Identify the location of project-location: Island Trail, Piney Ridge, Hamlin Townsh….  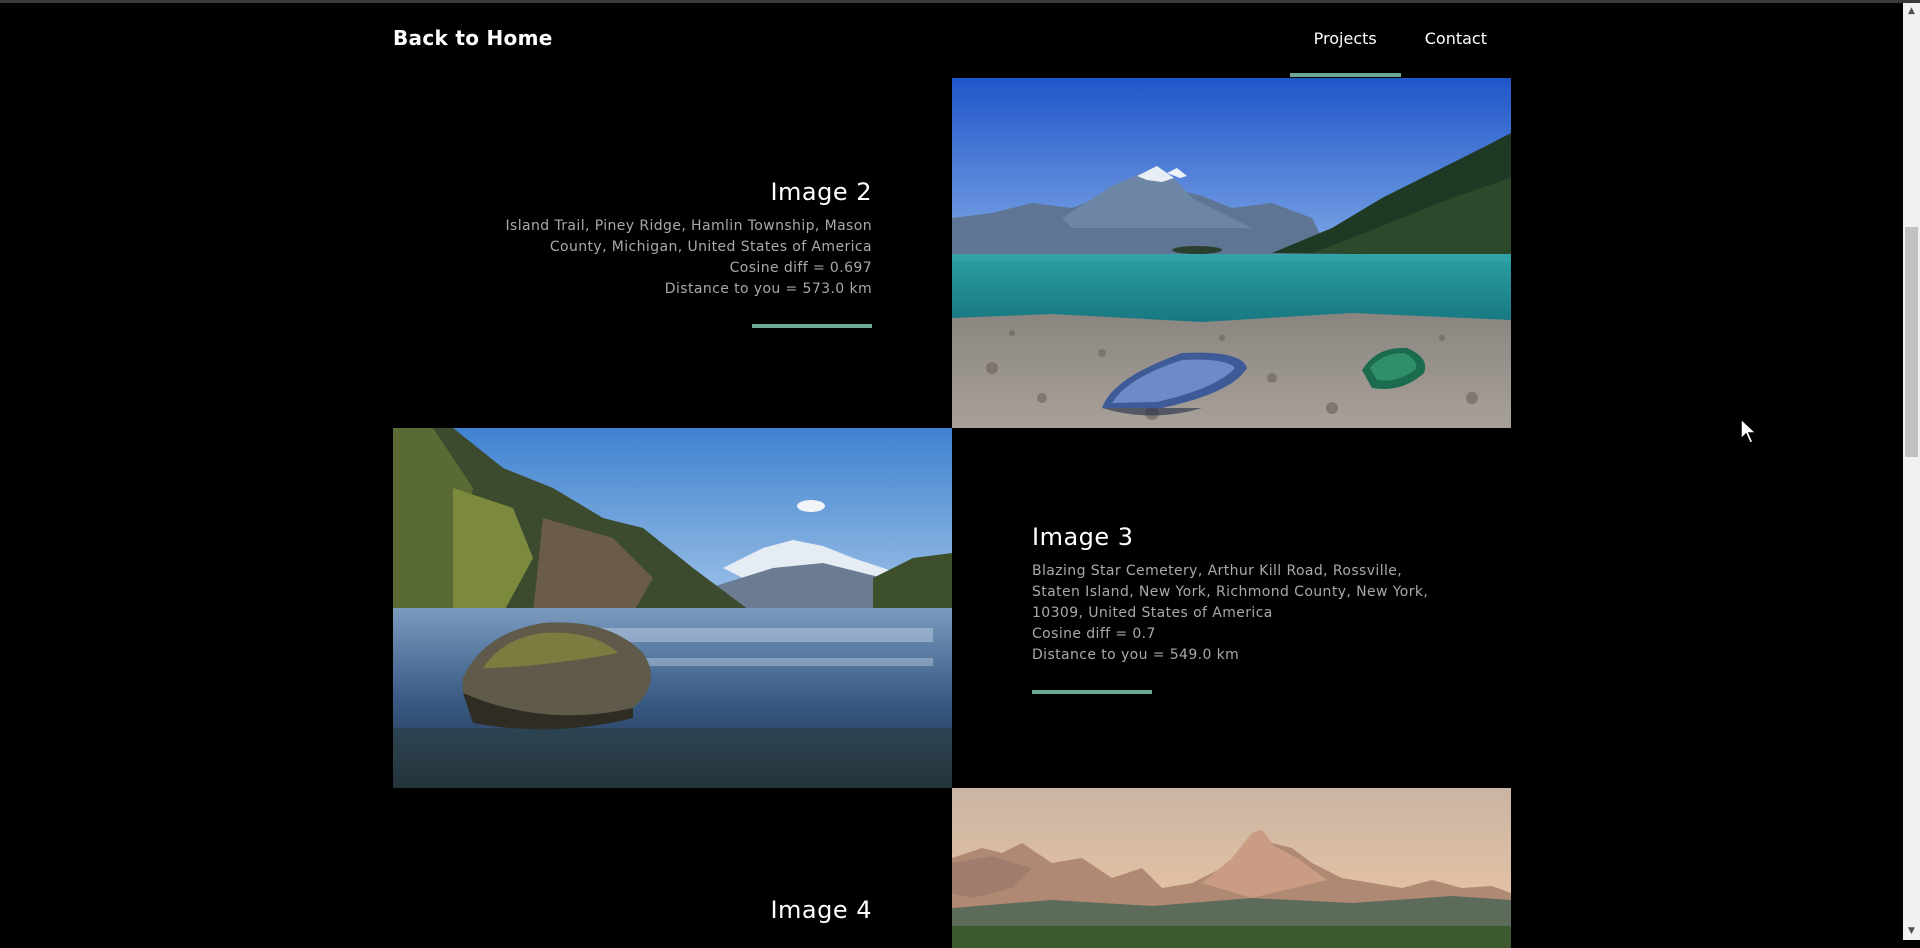
(688, 226).